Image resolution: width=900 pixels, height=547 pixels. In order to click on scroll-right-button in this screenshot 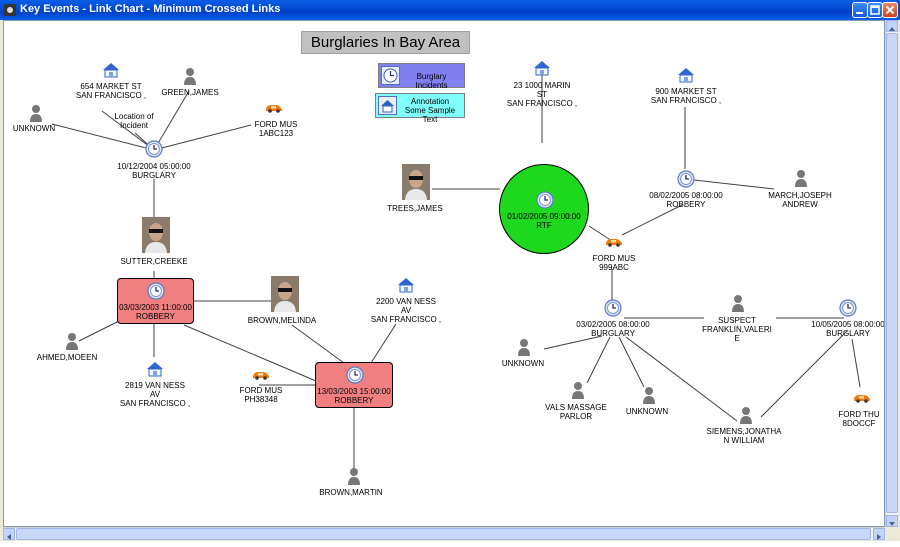, I will do `click(879, 534)`.